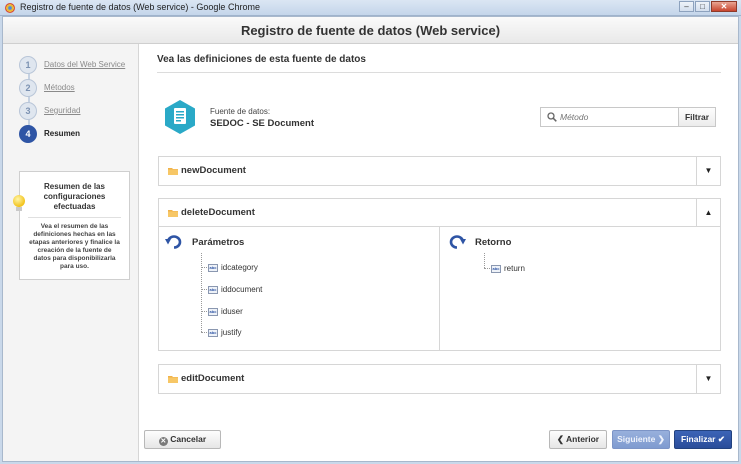 This screenshot has width=741, height=464. I want to click on lightbulb-icon, so click(19, 203).